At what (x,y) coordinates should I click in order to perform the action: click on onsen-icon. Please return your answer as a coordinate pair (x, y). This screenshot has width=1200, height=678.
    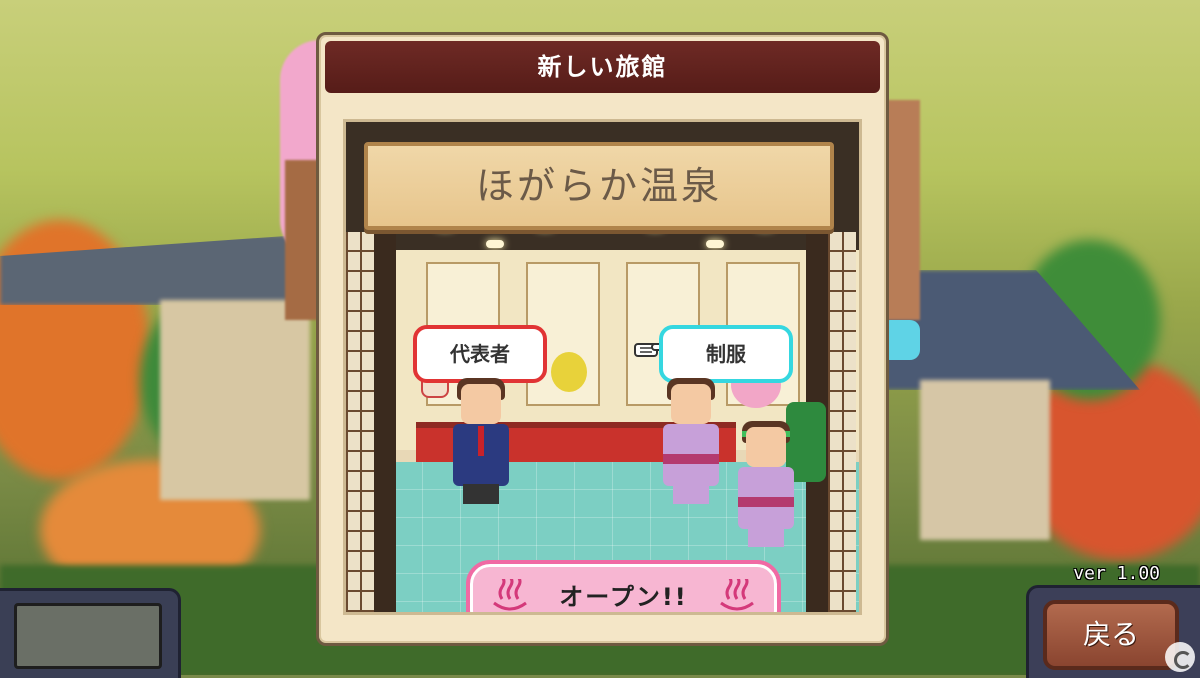
    Looking at the image, I should click on (737, 595).